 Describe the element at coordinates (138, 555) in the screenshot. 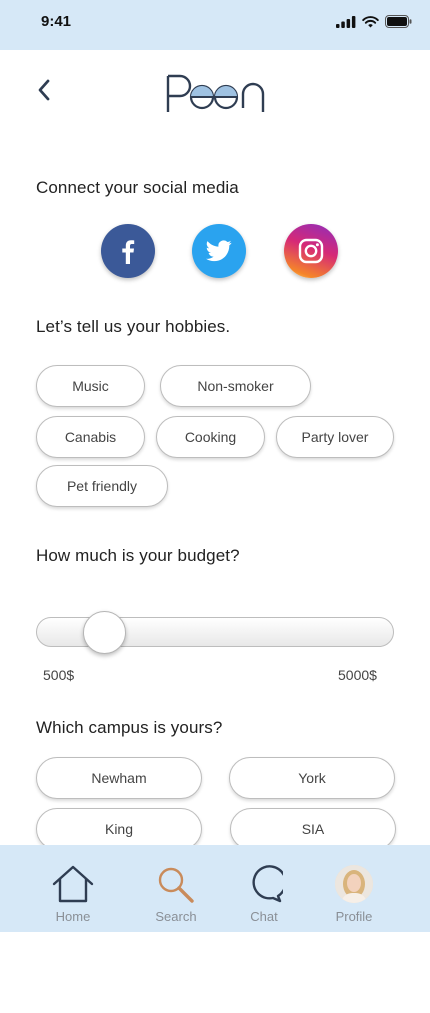

I see `budget-title: How much is your budget?` at that location.